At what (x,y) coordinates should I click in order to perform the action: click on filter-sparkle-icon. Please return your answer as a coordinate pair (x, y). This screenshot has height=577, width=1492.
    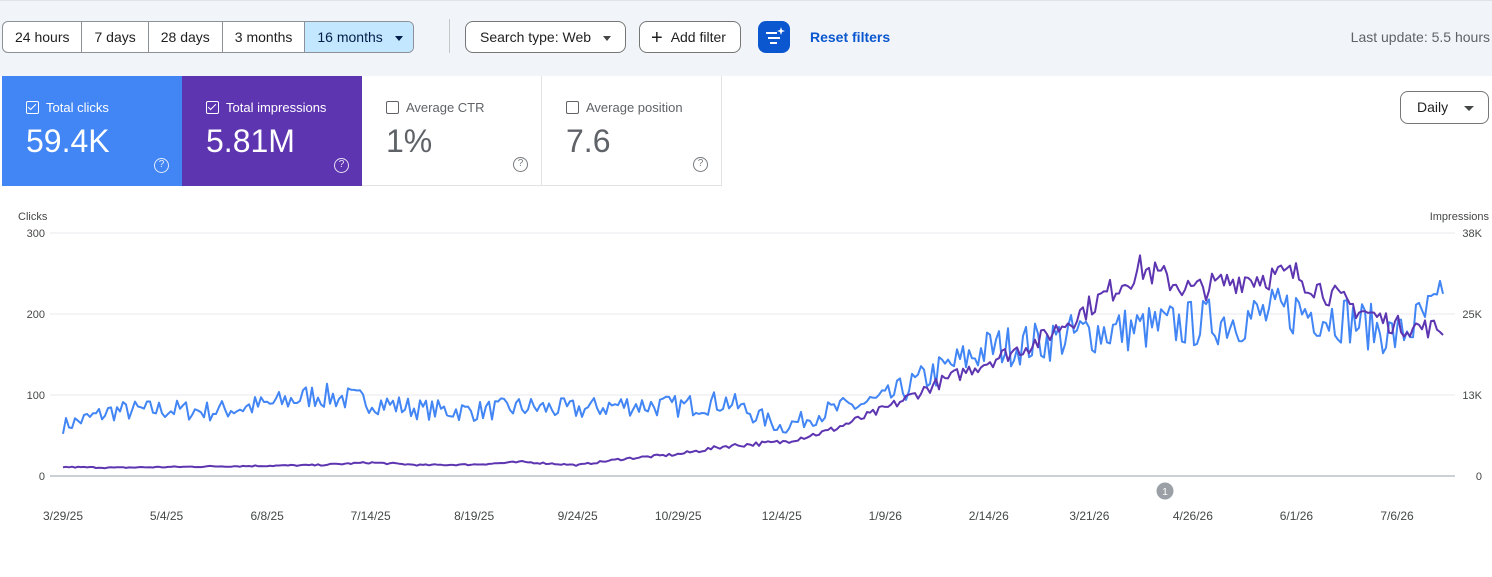
    Looking at the image, I should click on (775, 35).